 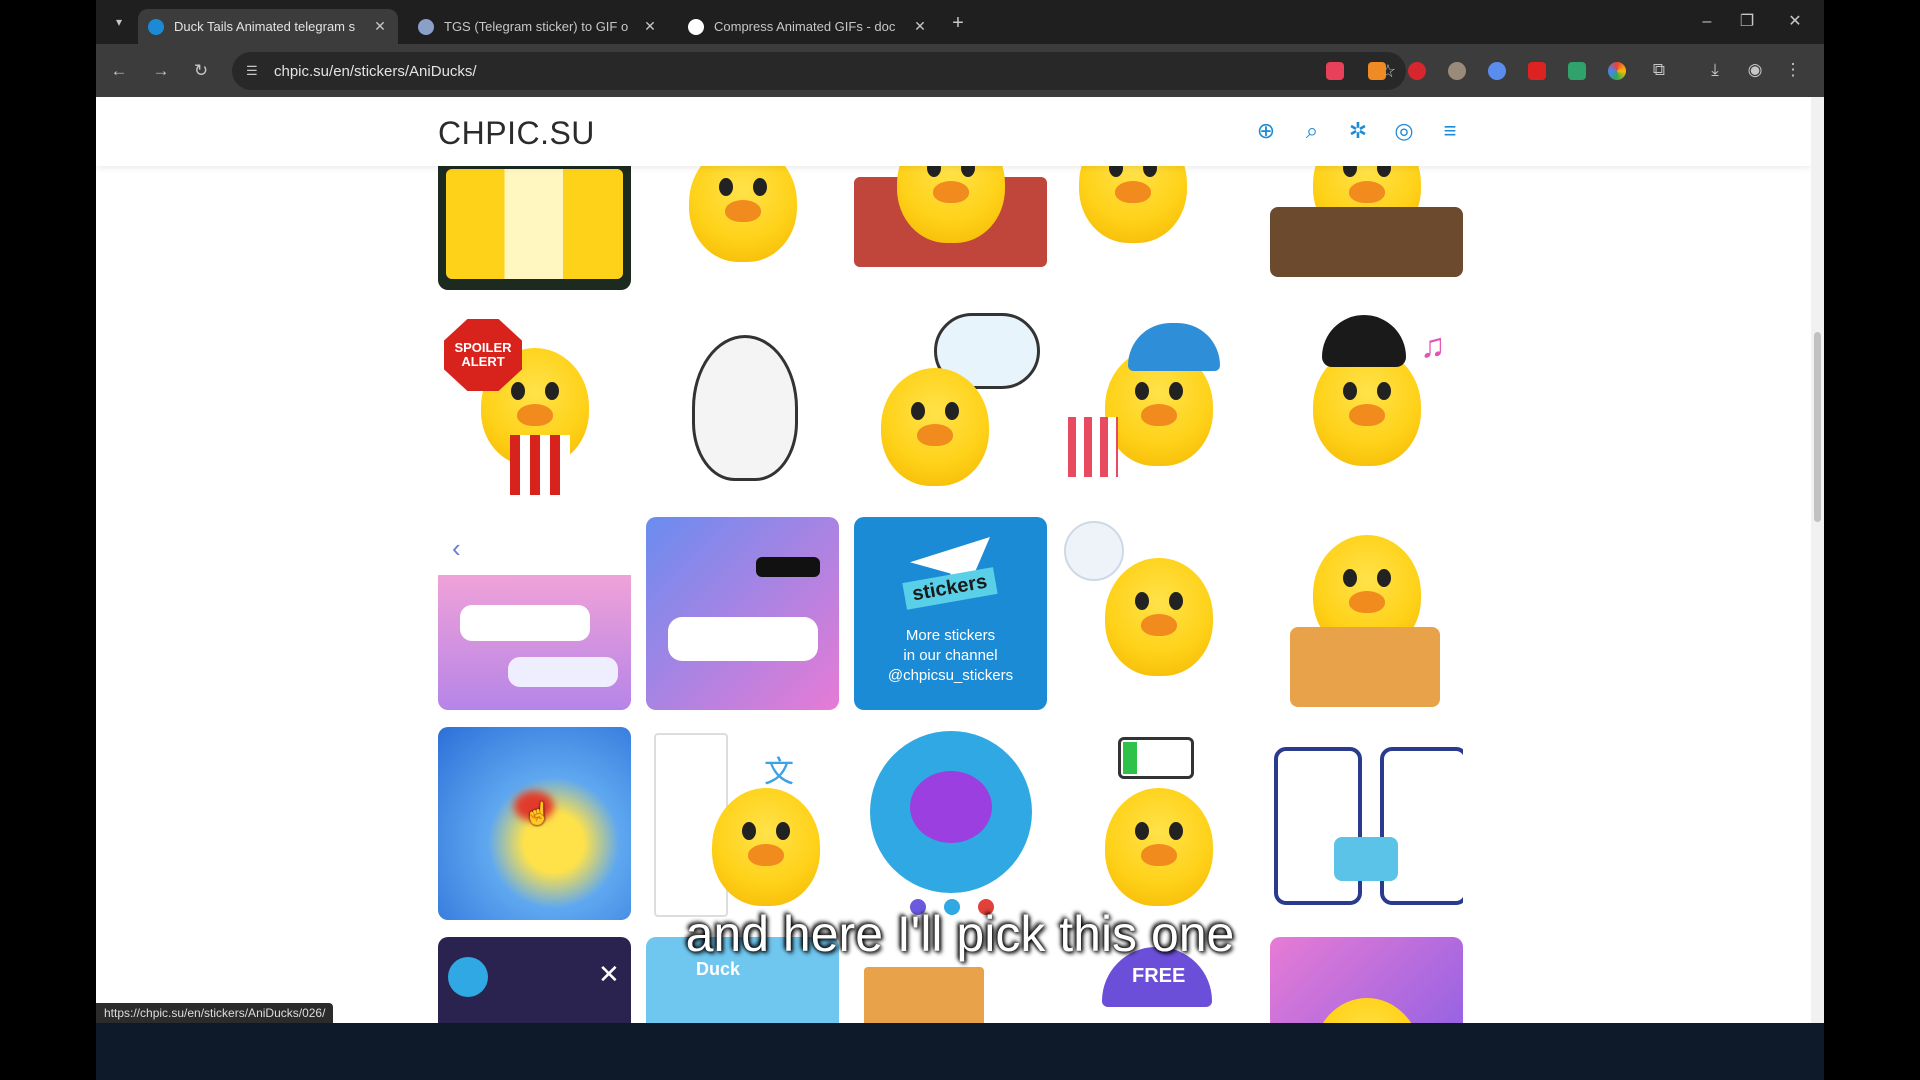 What do you see at coordinates (375, 71) in the screenshot?
I see `address-text: chpic.su/en/stickers/AniDucks/` at bounding box center [375, 71].